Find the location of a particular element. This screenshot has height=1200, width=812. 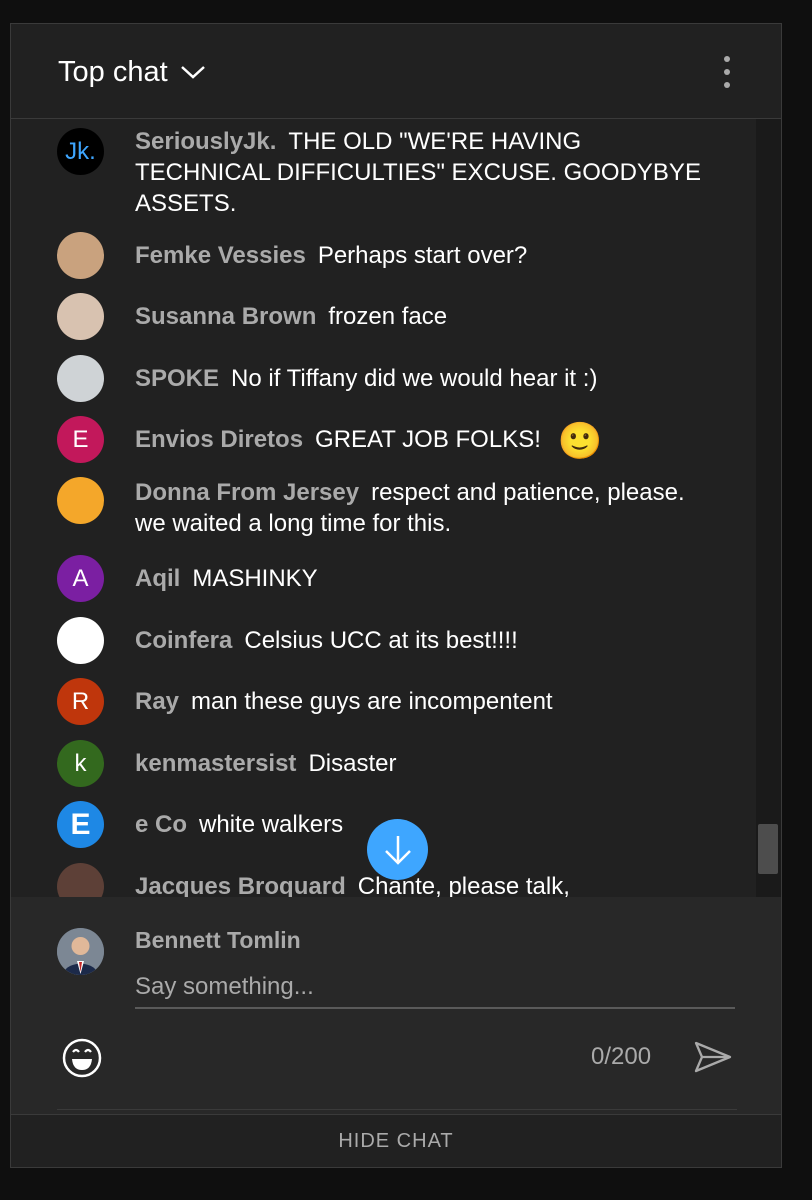

smile-emoji-icon: 🙂 is located at coordinates (580, 441).